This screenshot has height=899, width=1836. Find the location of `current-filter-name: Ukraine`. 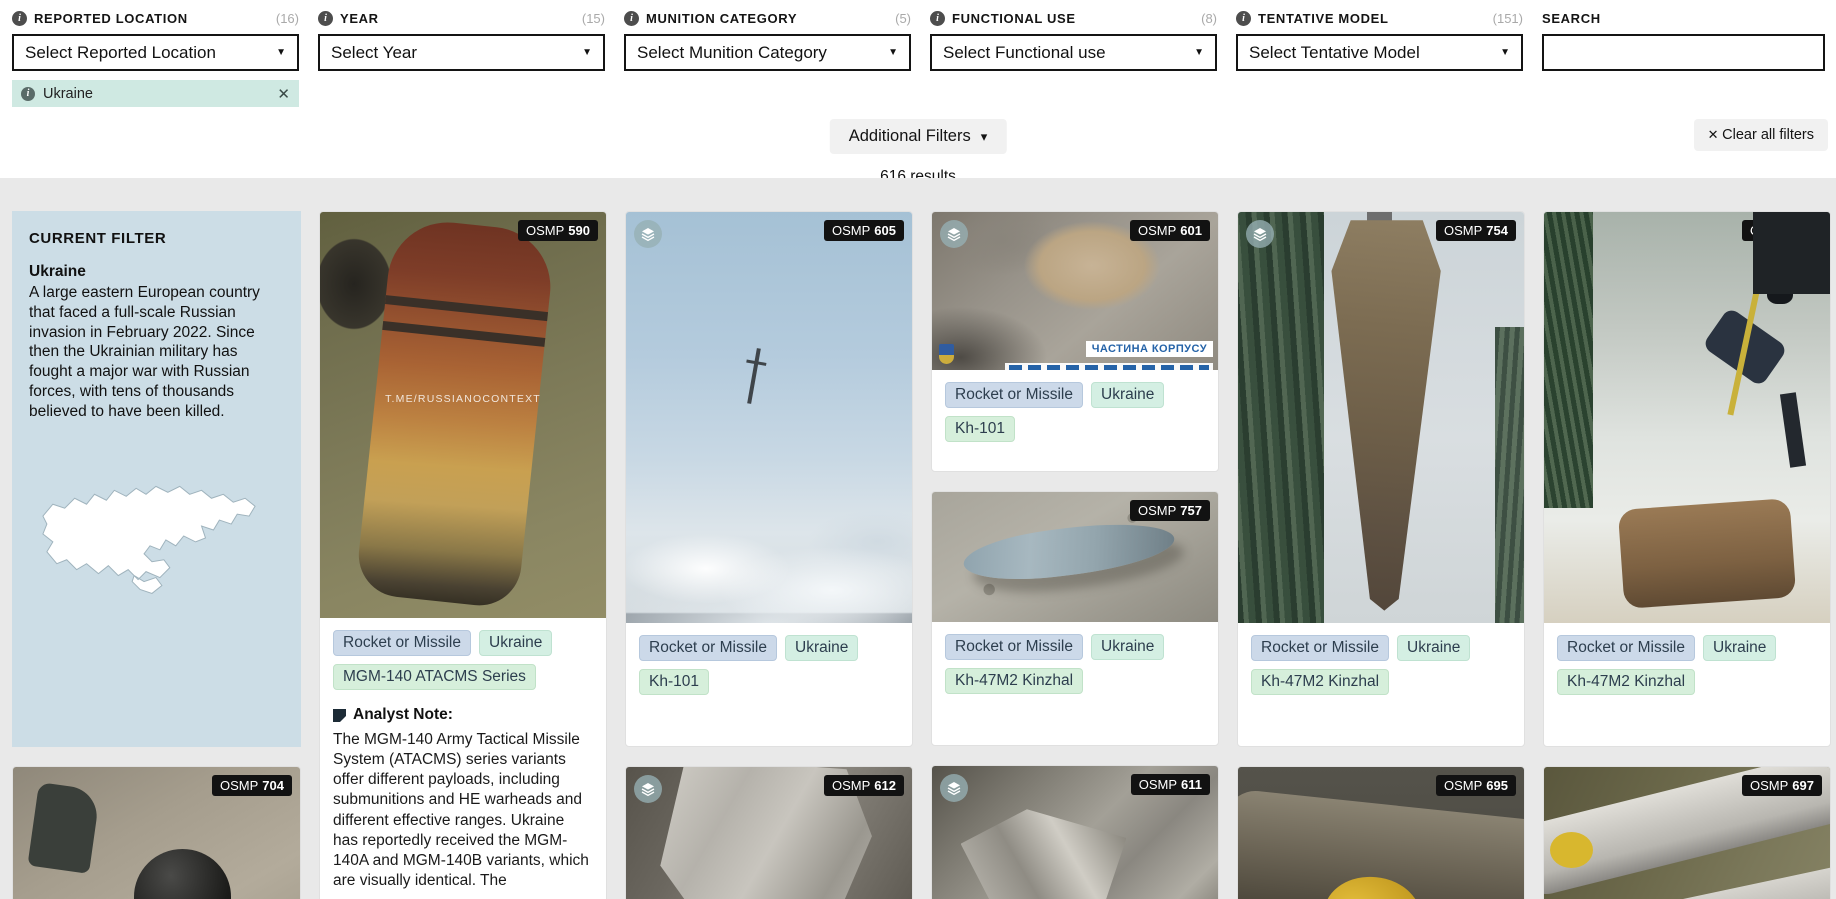

current-filter-name: Ukraine is located at coordinates (57, 271).